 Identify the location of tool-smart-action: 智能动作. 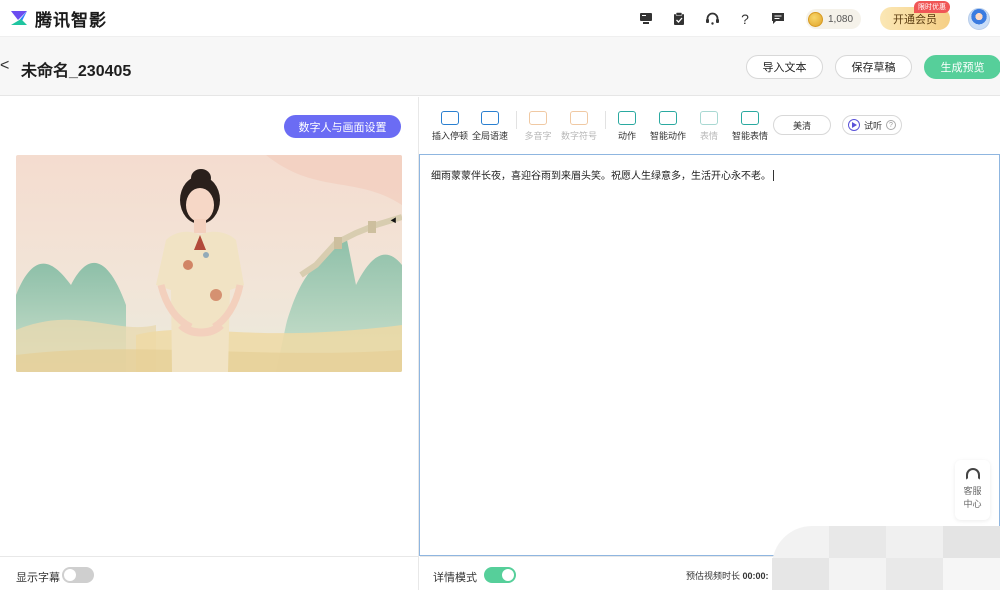
(668, 126).